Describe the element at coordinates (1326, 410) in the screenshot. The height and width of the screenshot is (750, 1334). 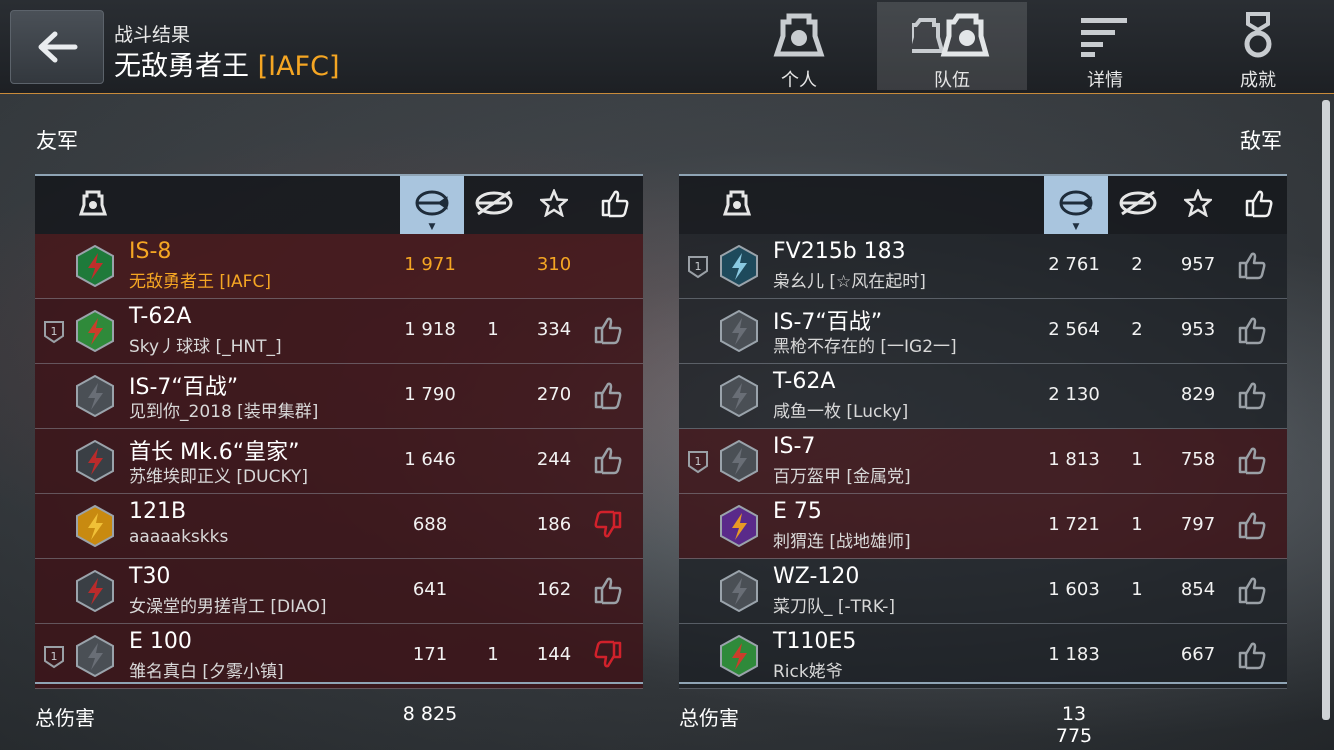
I see `scrollbar` at that location.